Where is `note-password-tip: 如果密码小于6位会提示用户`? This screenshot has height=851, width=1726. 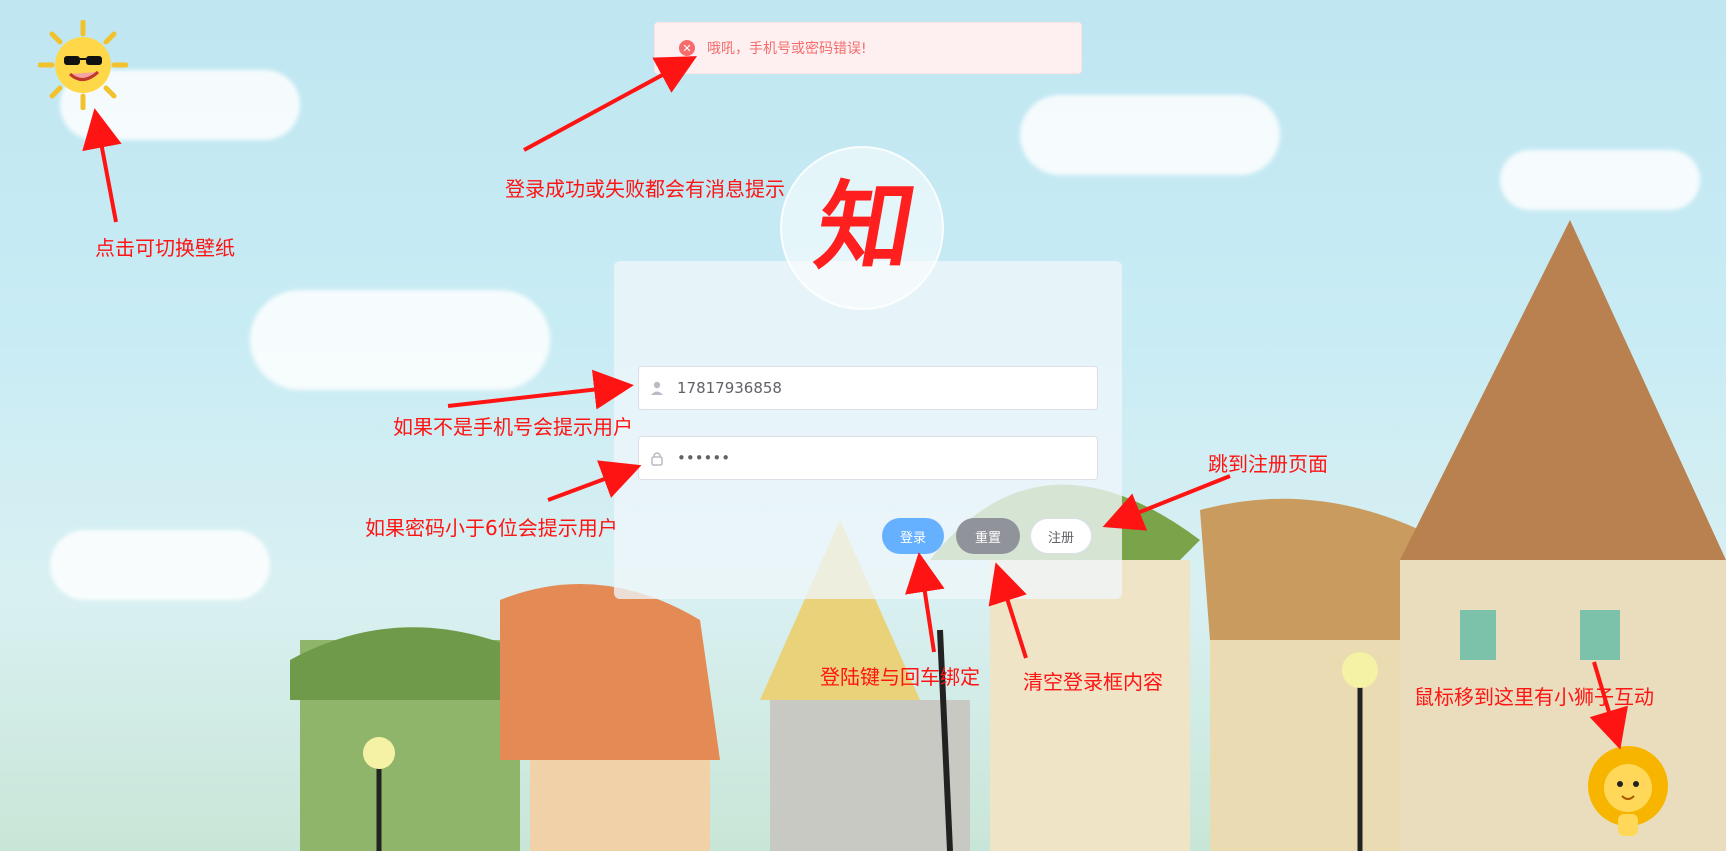 note-password-tip: 如果密码小于6位会提示用户 is located at coordinates (491, 528).